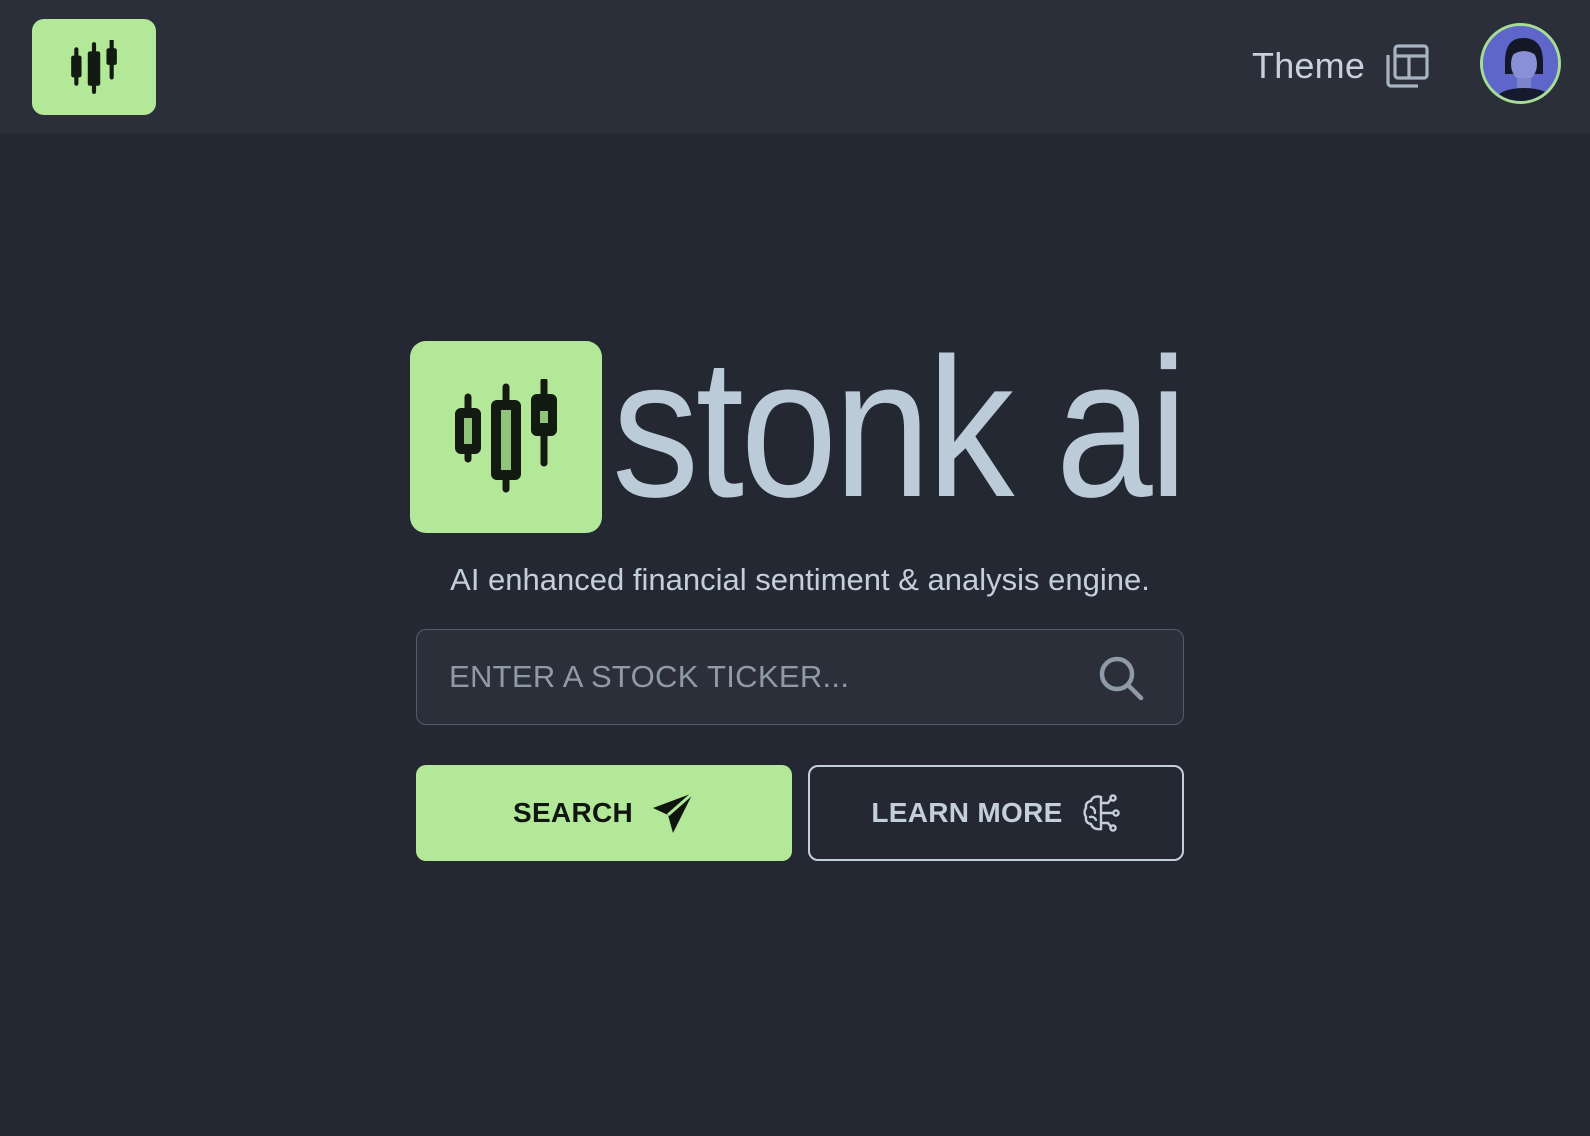  Describe the element at coordinates (674, 812) in the screenshot. I see `paper-plane-icon` at that location.